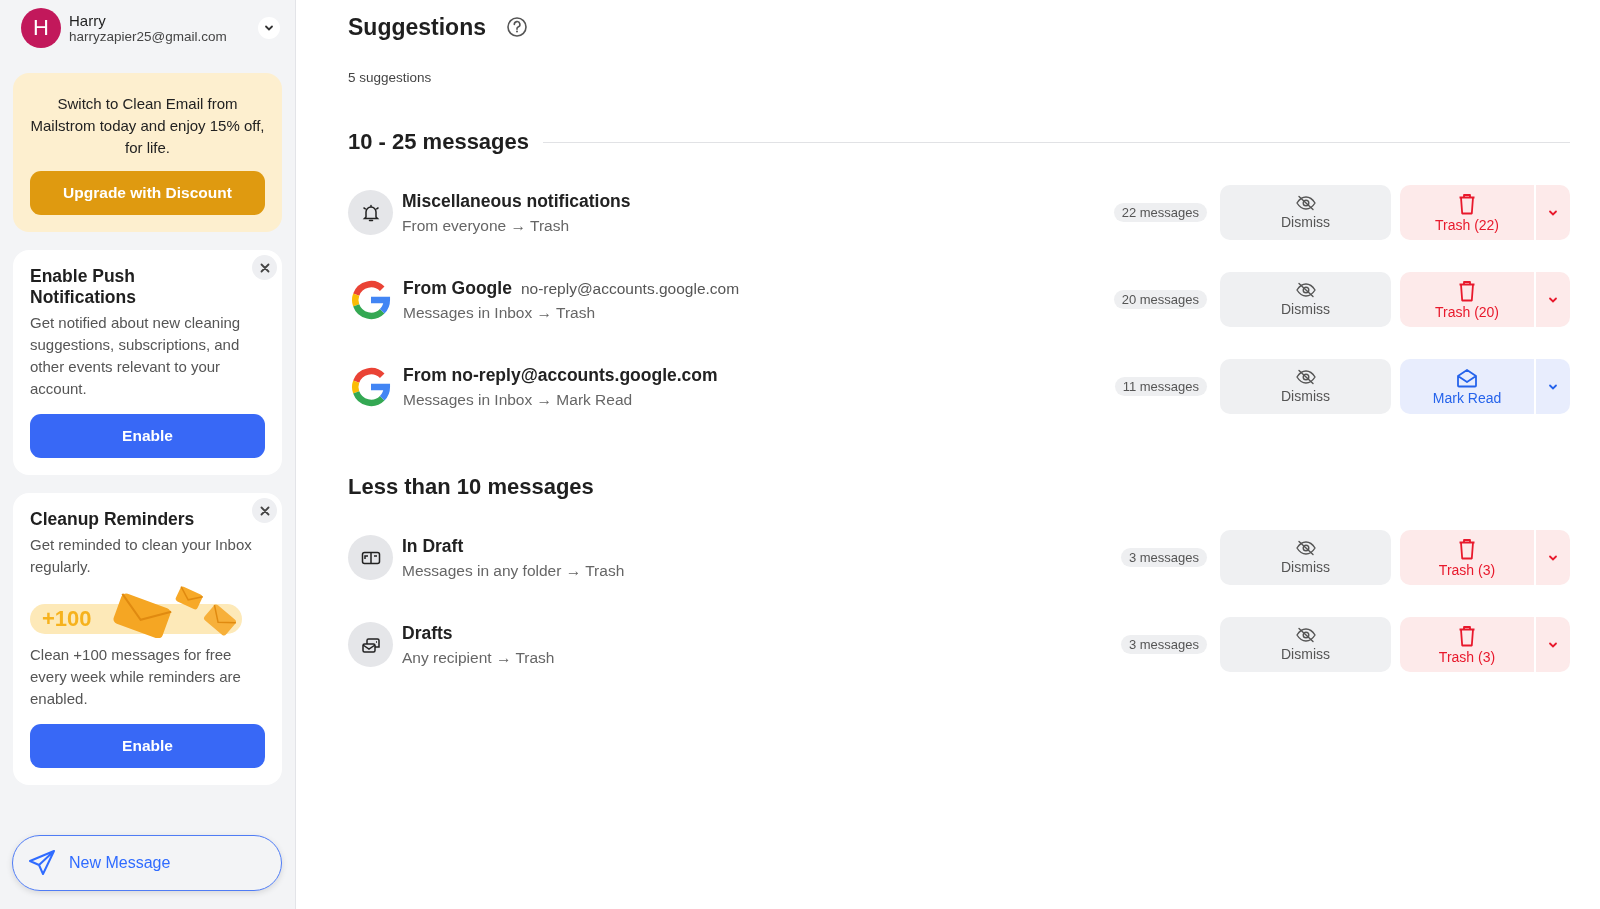  I want to click on promo-text: Switch to Clean Email from Mailstrom today and enjoy 15% off, for life., so click(147, 126).